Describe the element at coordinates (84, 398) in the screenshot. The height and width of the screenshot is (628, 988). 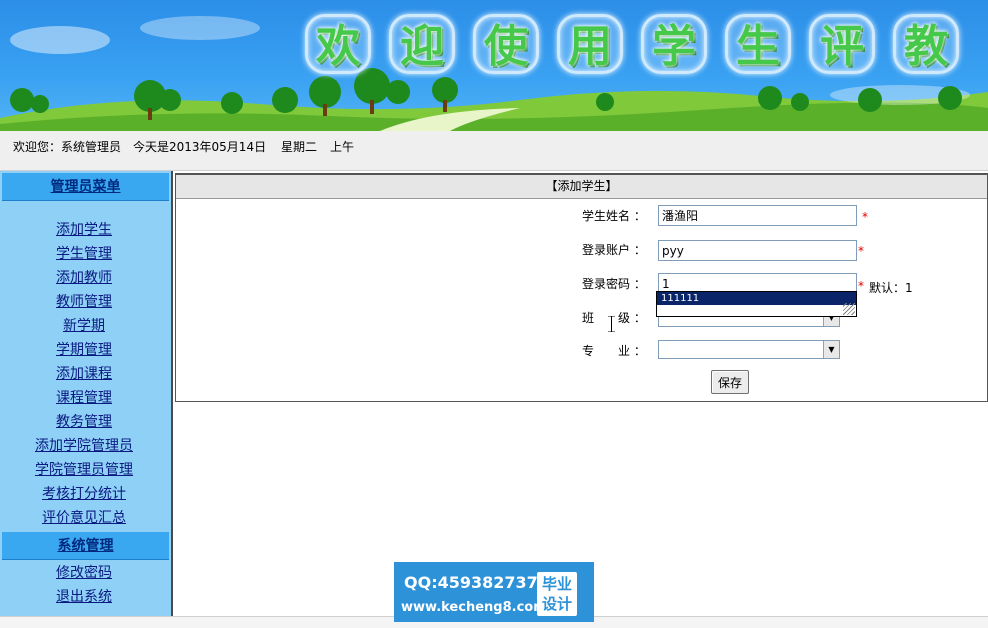
I see `sidebar-item-course-management: 课程管理` at that location.